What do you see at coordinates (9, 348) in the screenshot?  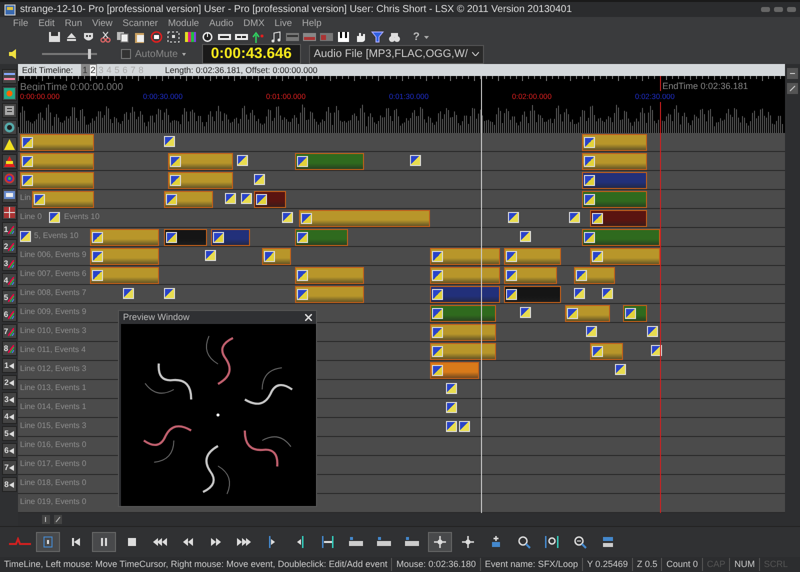 I see `layer-button: 8` at bounding box center [9, 348].